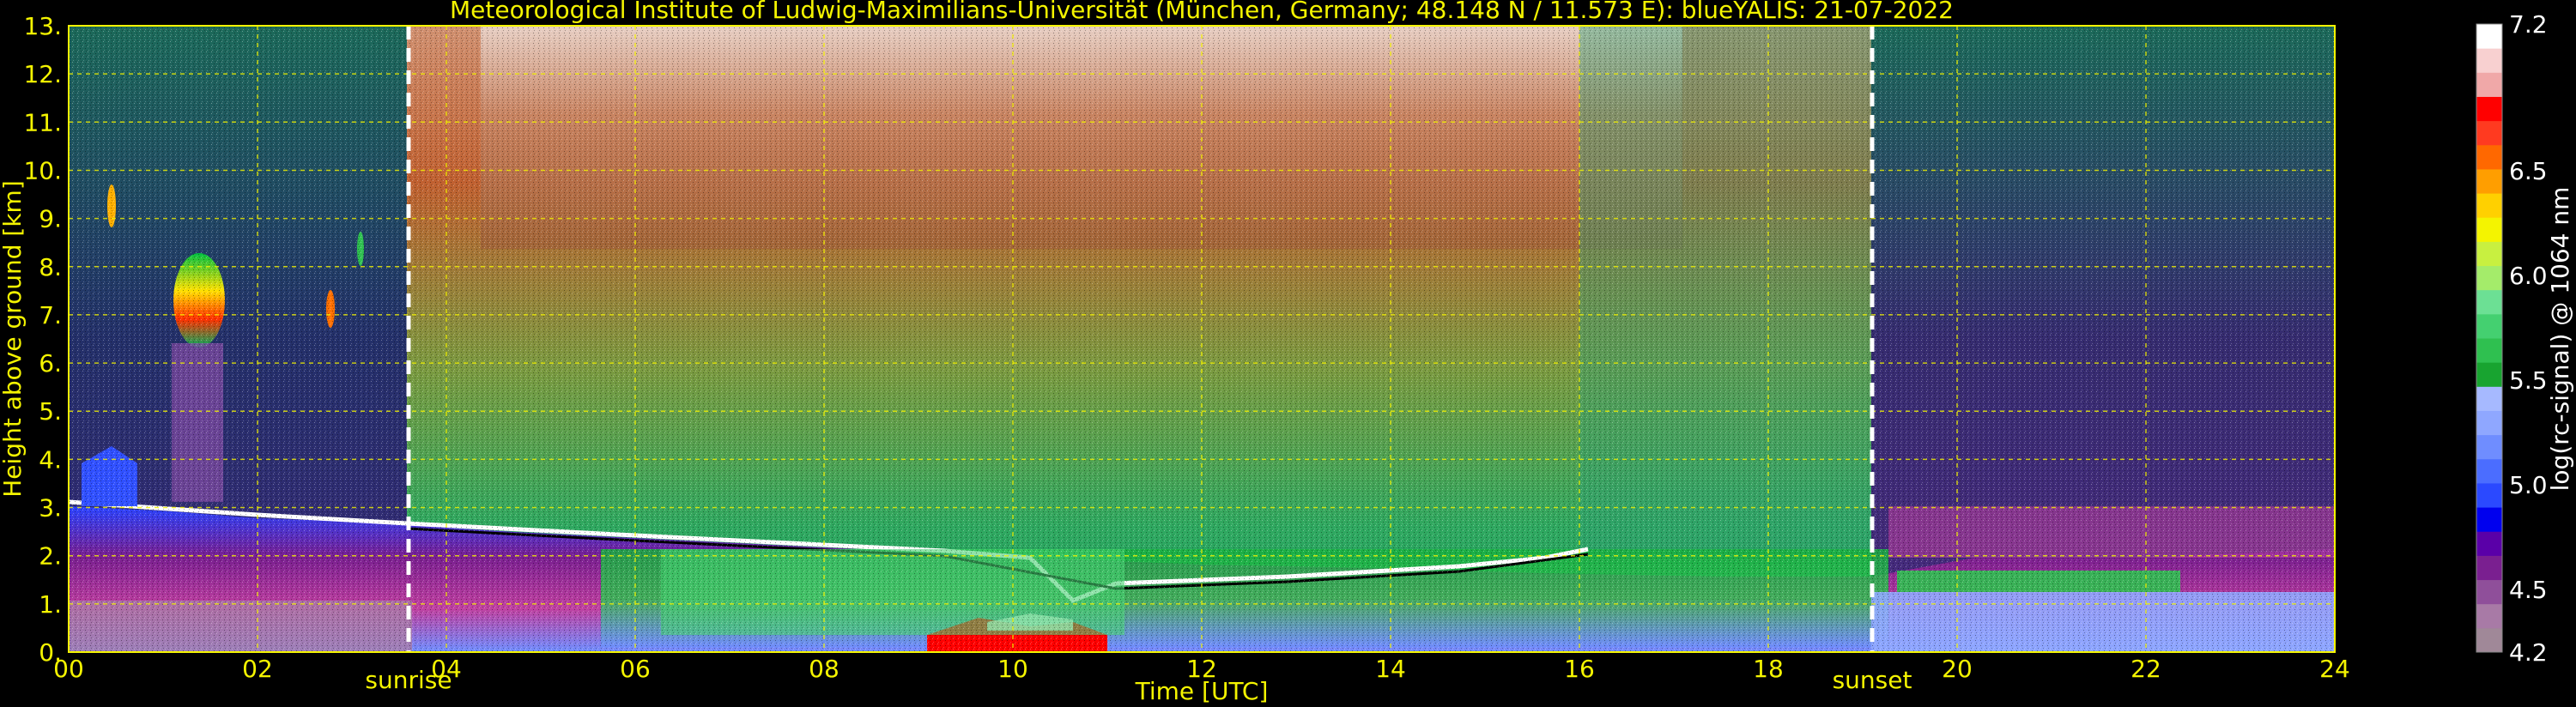 Image resolution: width=2576 pixels, height=707 pixels. I want to click on x-tick-label: 18, so click(1768, 669).